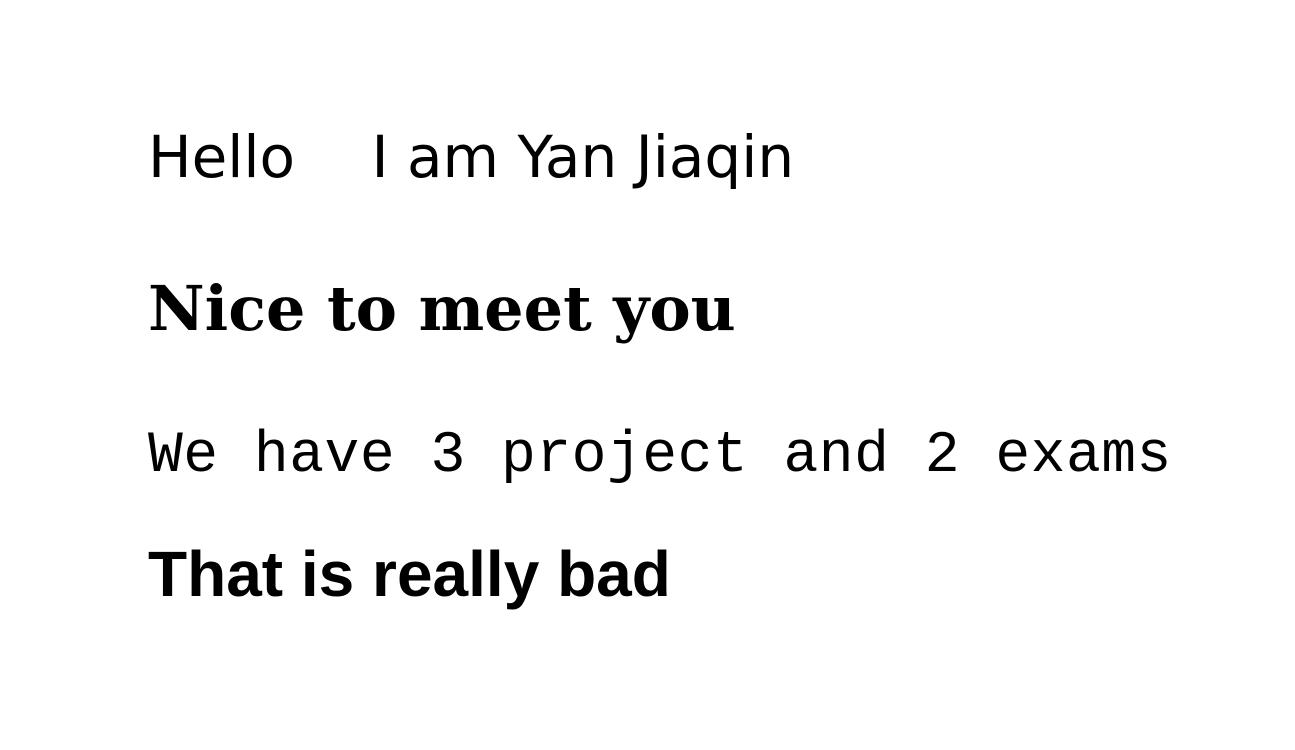  Describe the element at coordinates (660, 456) in the screenshot. I see `projects-exams-line: We have 3 project and 2 exams` at that location.